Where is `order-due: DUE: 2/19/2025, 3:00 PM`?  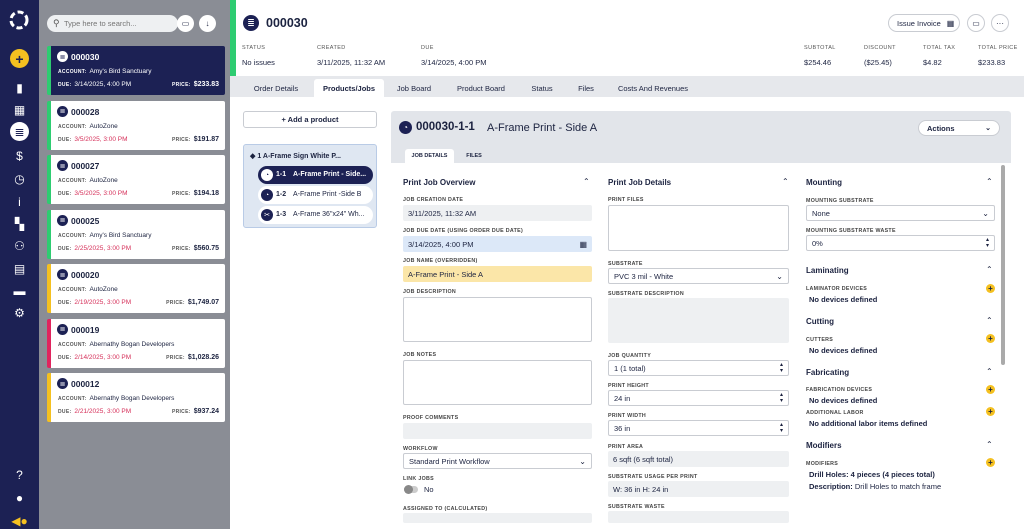 order-due: DUE: 2/19/2025, 3:00 PM is located at coordinates (95, 302).